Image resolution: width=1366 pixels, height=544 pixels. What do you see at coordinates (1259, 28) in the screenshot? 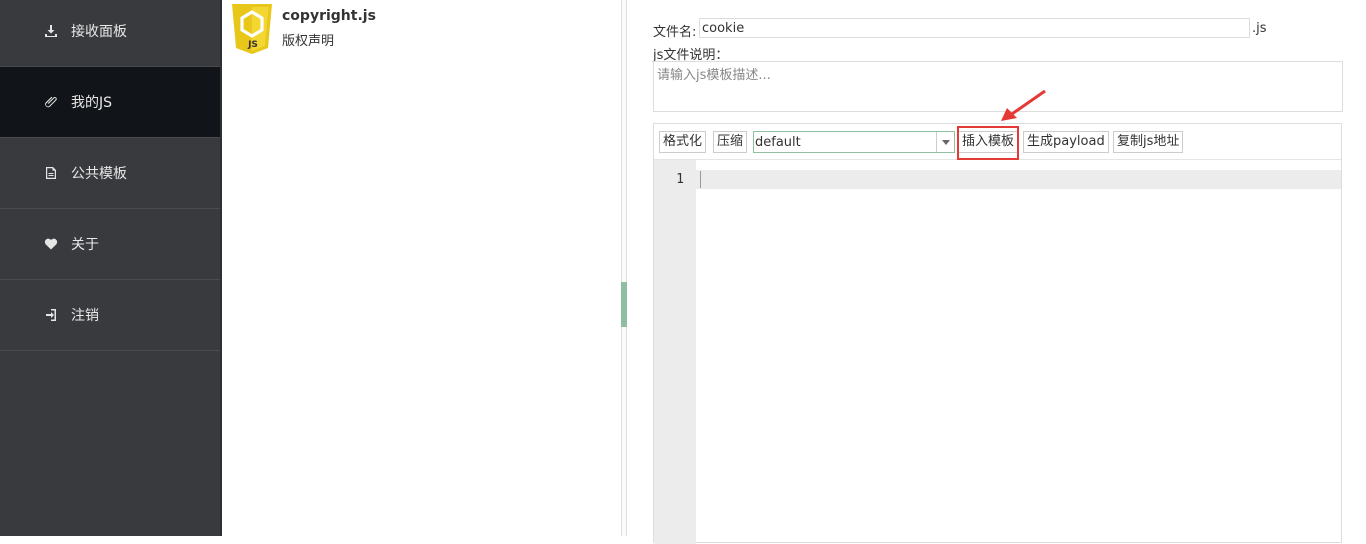
I see `filename-suffix: .js` at bounding box center [1259, 28].